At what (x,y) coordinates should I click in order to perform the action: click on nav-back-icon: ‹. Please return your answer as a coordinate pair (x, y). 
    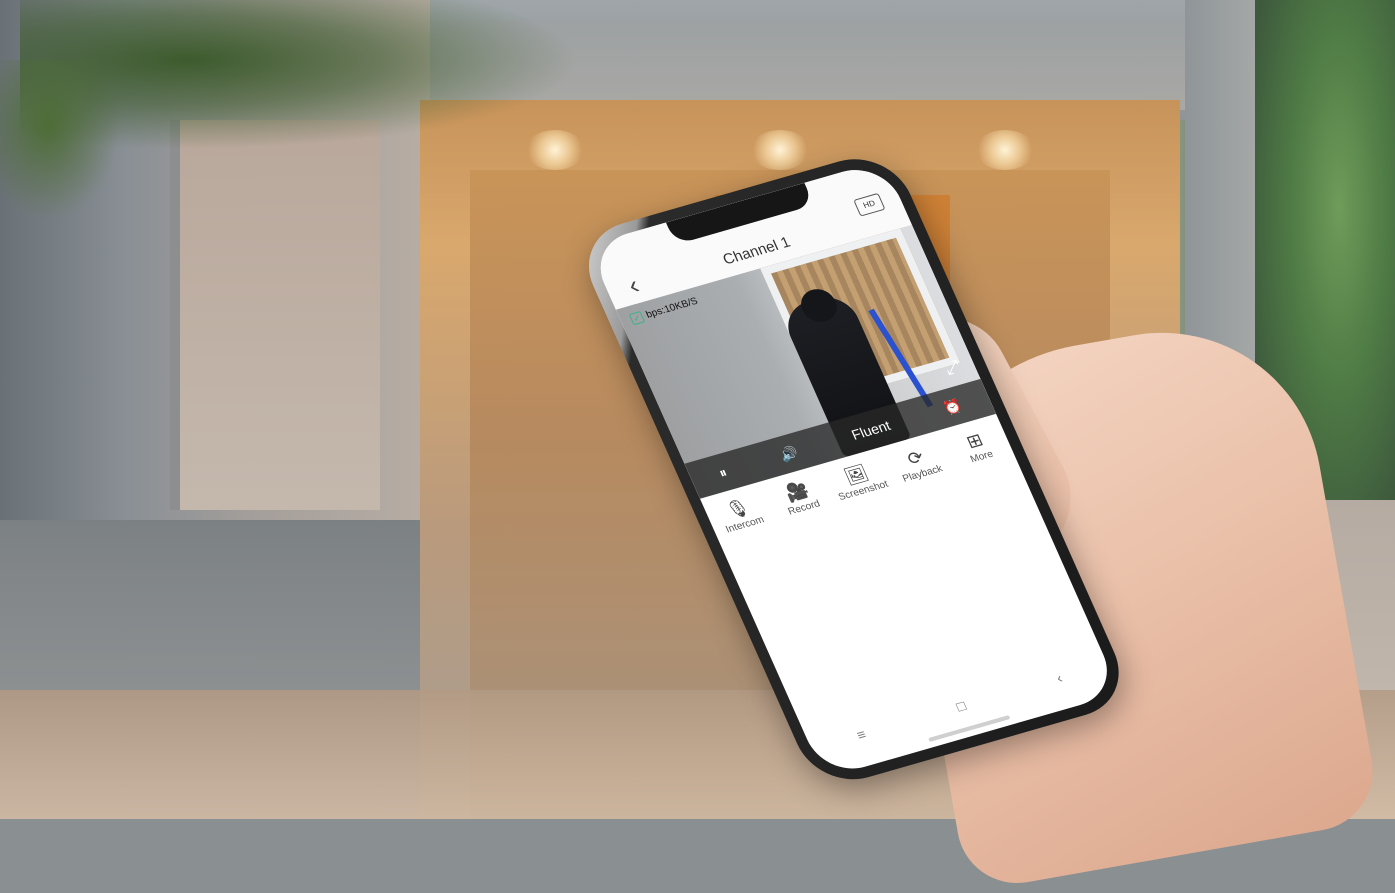
    Looking at the image, I should click on (1061, 681).